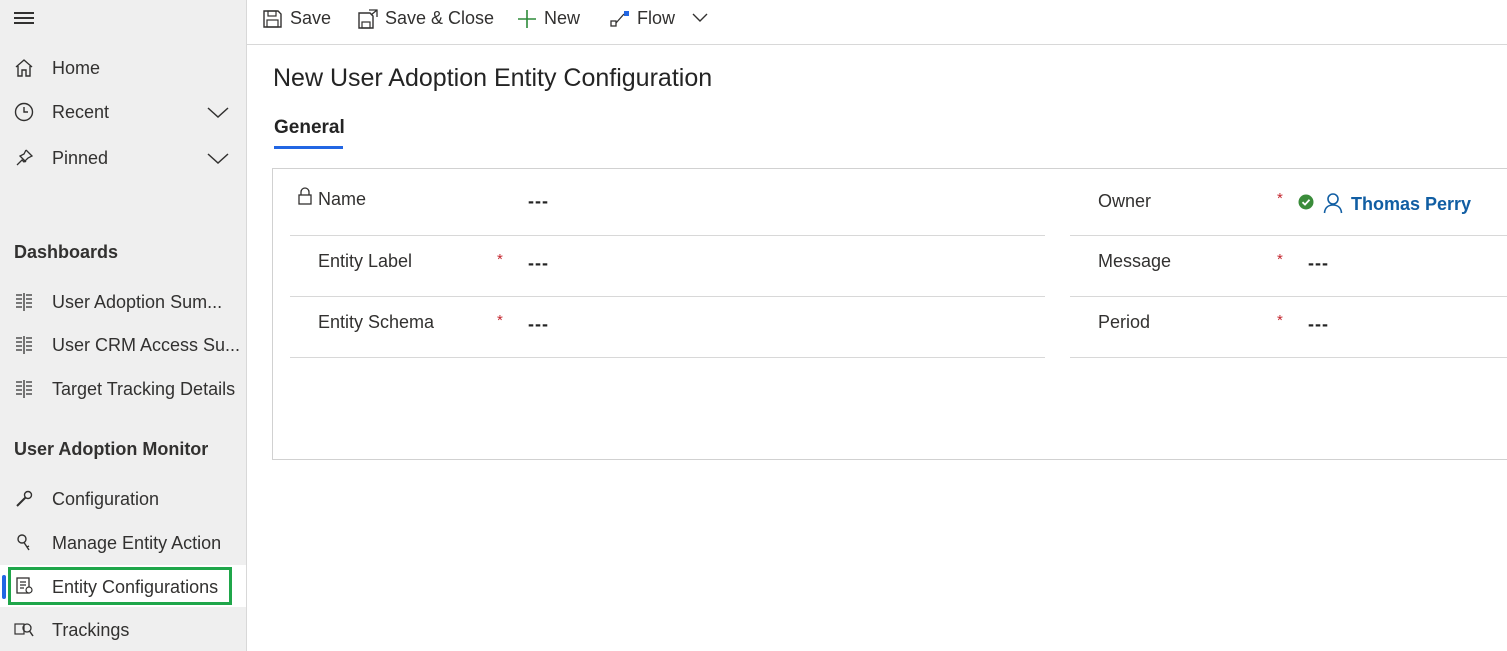  I want to click on field-label-entity-label: Entity Label, so click(365, 261).